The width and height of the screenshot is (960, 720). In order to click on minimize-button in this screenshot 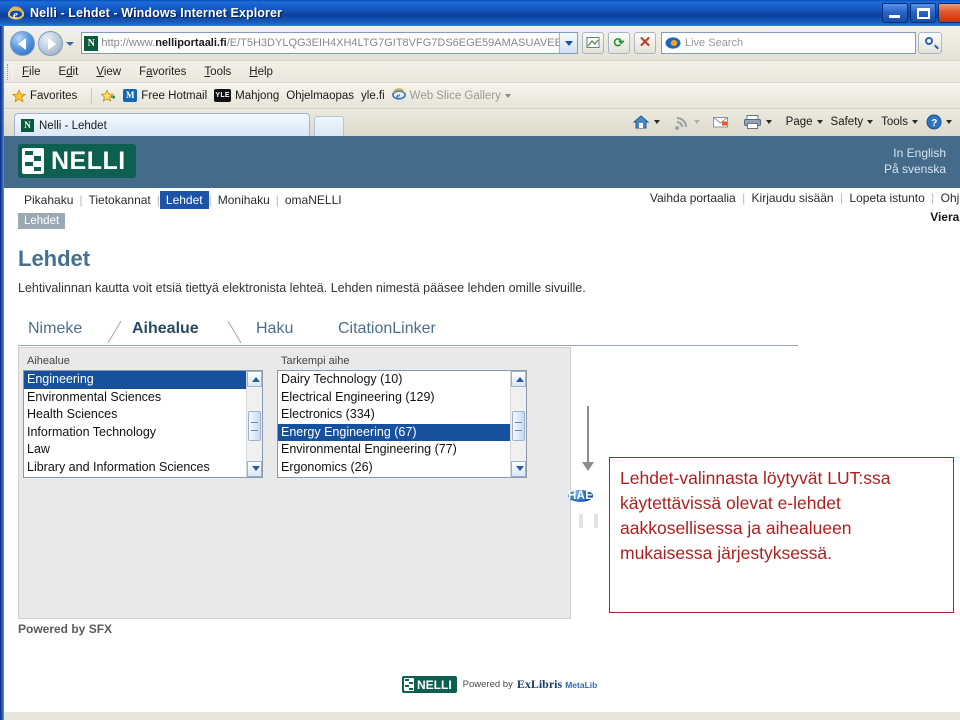, I will do `click(895, 13)`.